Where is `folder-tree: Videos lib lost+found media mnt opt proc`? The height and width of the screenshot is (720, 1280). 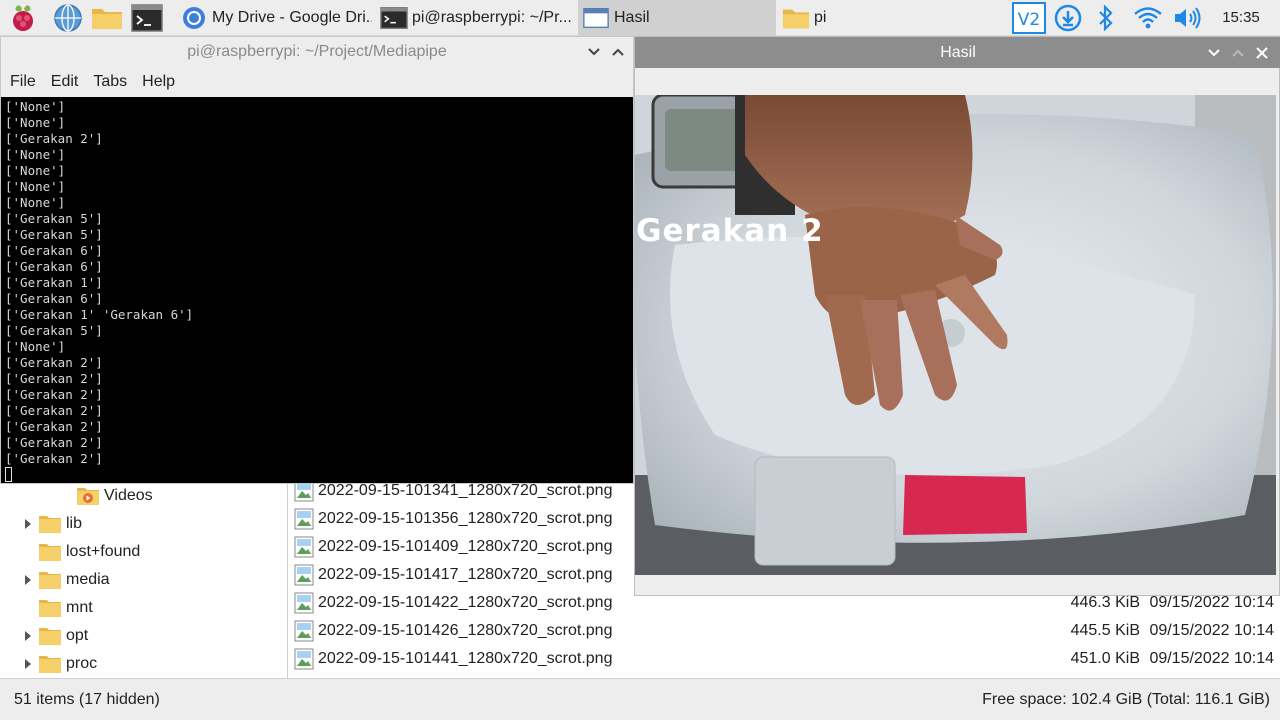 folder-tree: Videos lib lost+found media mnt opt proc is located at coordinates (144, 581).